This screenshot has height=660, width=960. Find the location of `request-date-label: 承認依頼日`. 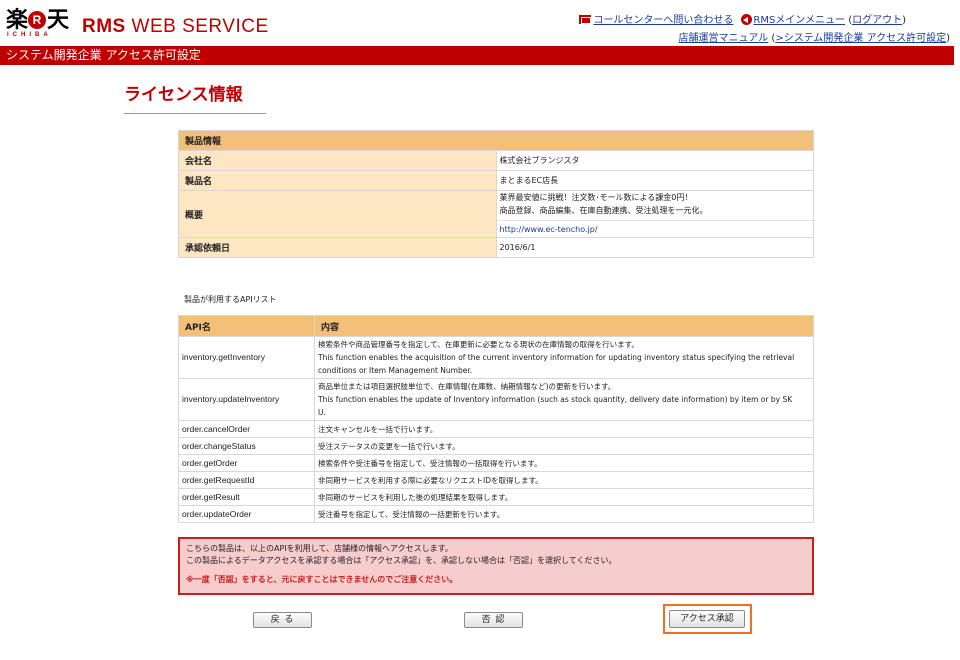

request-date-label: 承認依頼日 is located at coordinates (337, 247).